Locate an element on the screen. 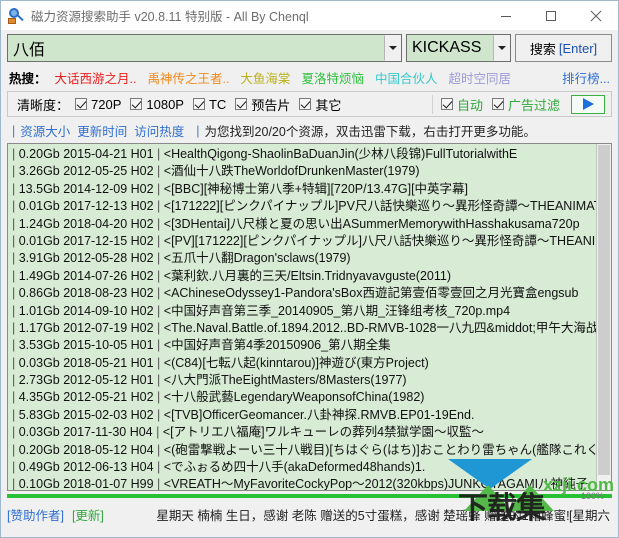 The image size is (619, 538). sponsor-link: [赞助作者] is located at coordinates (35, 514).